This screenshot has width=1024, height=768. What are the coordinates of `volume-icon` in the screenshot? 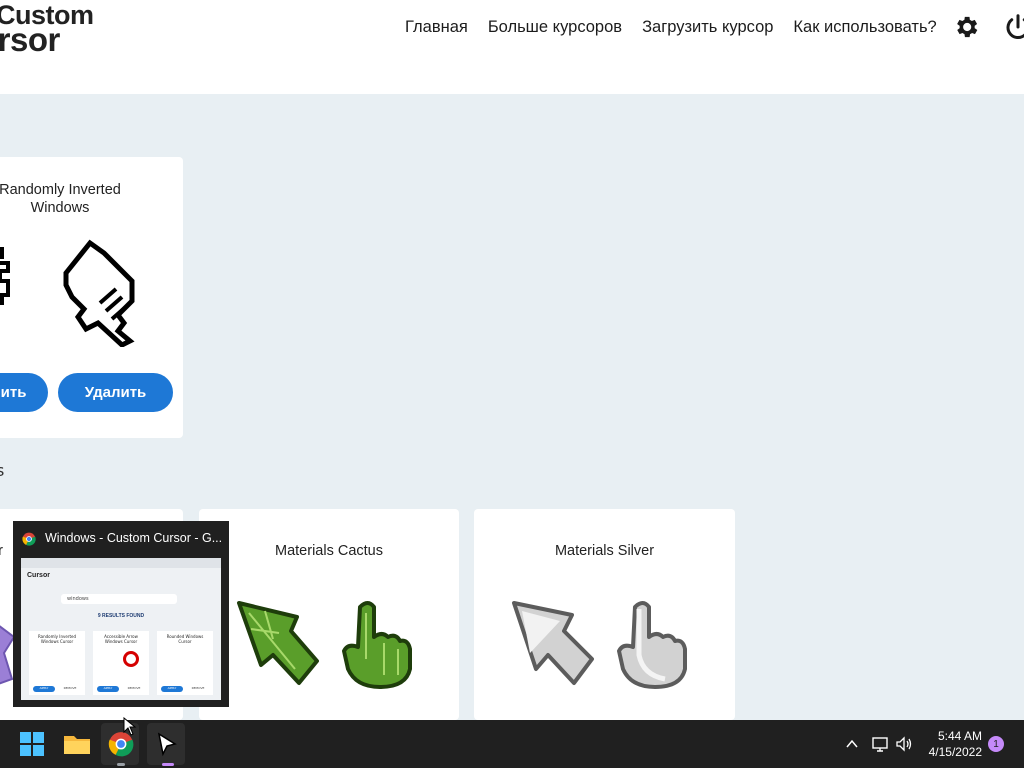 It's located at (904, 744).